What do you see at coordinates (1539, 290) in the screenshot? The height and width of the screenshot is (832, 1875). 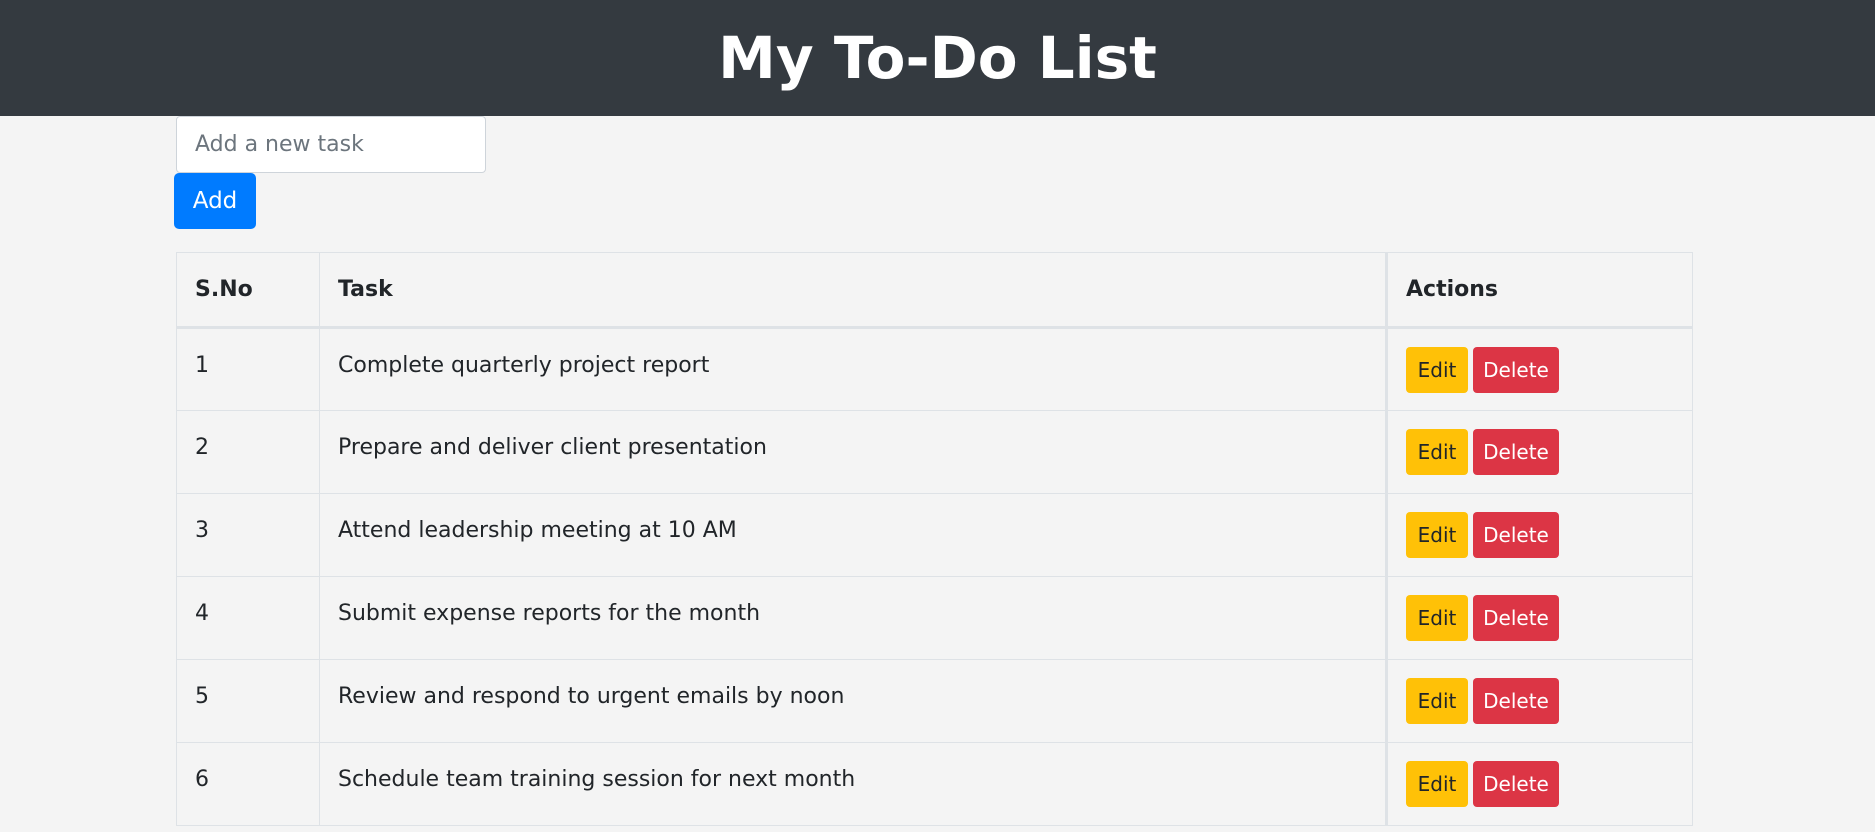 I see `column-header-actions: Actions` at bounding box center [1539, 290].